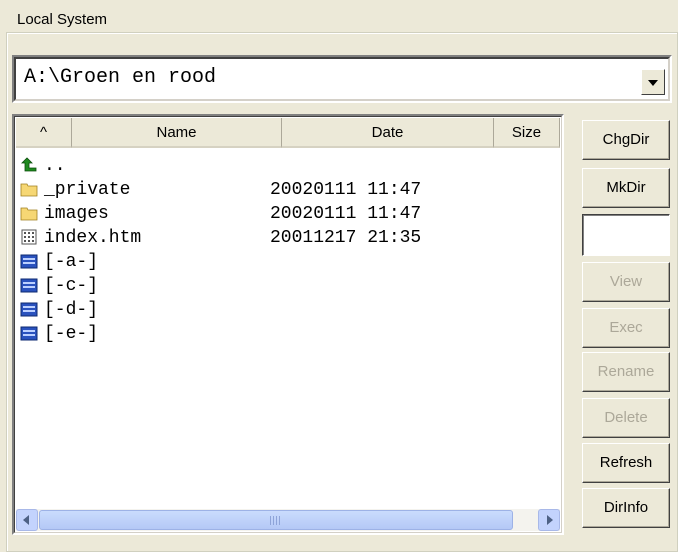  I want to click on scroll-left-button, so click(27, 520).